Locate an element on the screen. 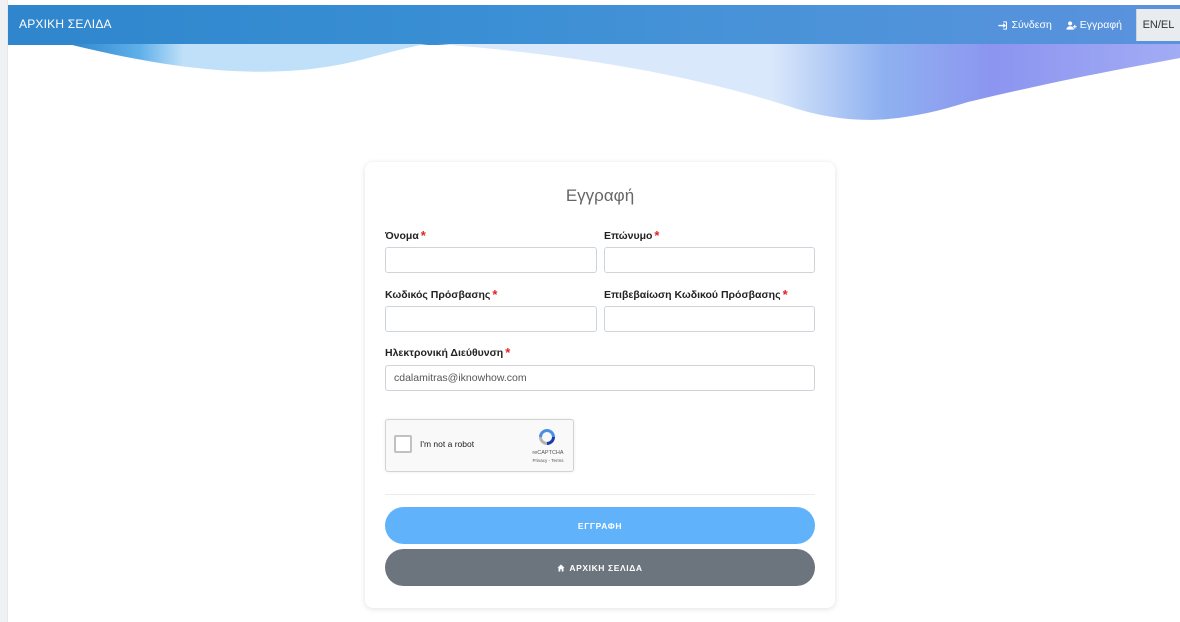  password-input is located at coordinates (491, 319).